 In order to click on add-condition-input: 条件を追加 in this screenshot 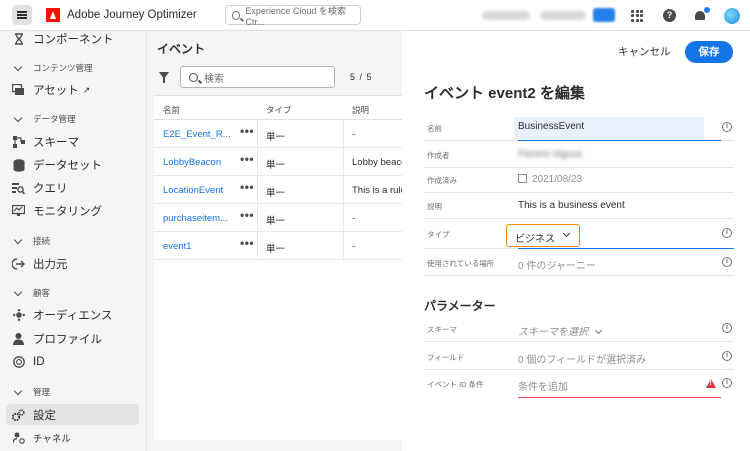, I will do `click(543, 385)`.